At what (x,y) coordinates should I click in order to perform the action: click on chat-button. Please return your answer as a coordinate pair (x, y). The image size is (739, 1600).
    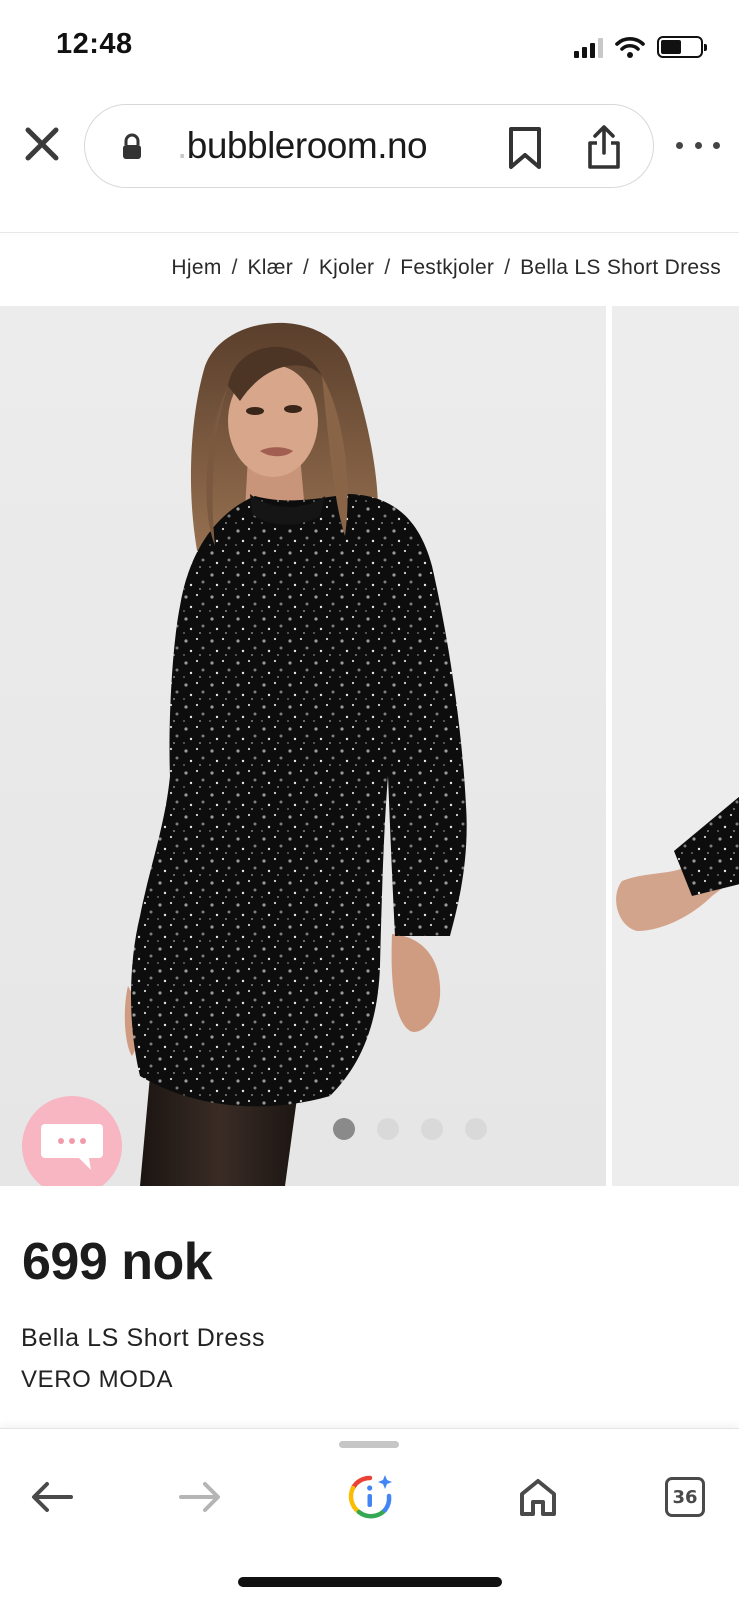
    Looking at the image, I should click on (72, 1141).